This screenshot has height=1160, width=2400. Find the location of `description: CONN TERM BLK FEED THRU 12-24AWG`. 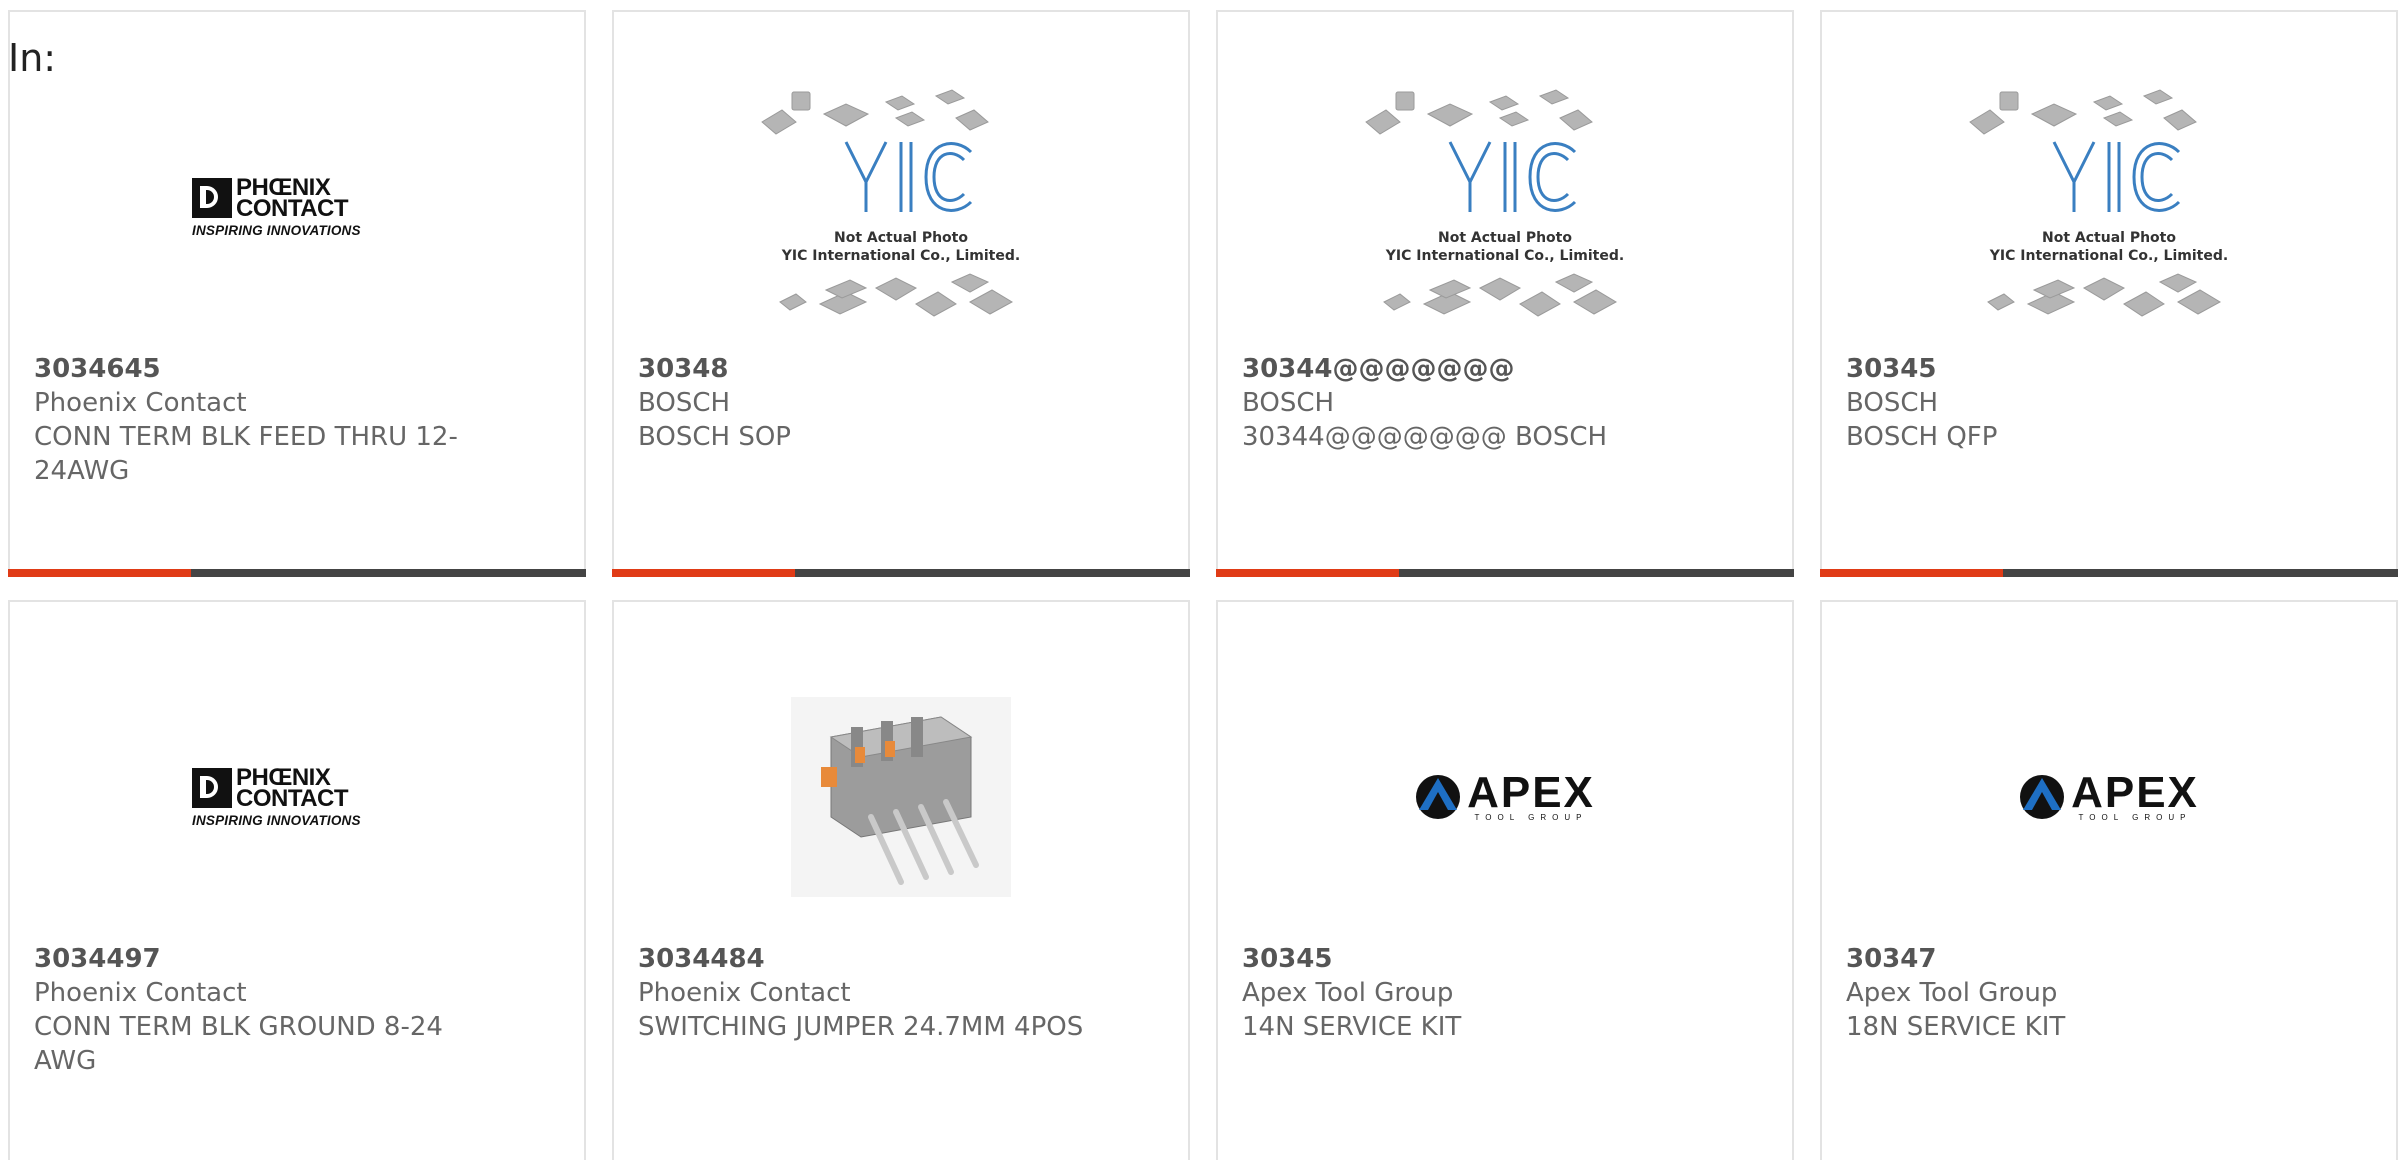

description: CONN TERM BLK FEED THRU 12-24AWG is located at coordinates (246, 454).